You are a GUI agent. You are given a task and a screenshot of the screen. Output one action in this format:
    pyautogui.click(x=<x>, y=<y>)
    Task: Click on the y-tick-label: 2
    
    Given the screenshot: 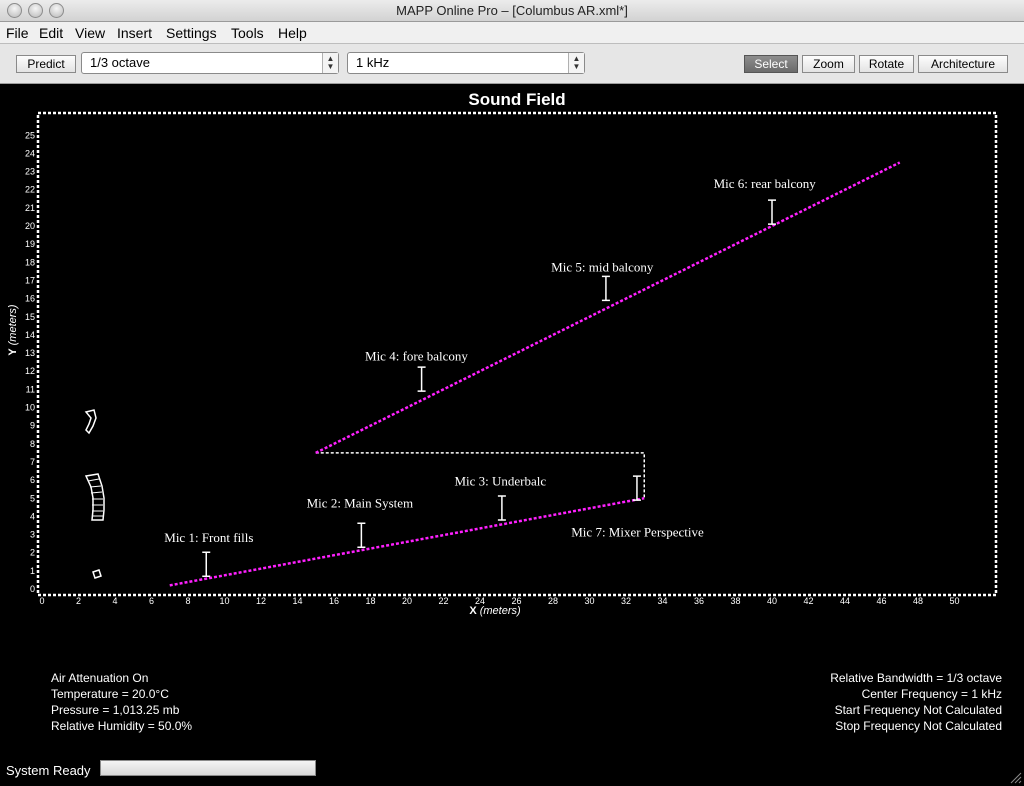 What is the action you would take?
    pyautogui.click(x=32, y=553)
    